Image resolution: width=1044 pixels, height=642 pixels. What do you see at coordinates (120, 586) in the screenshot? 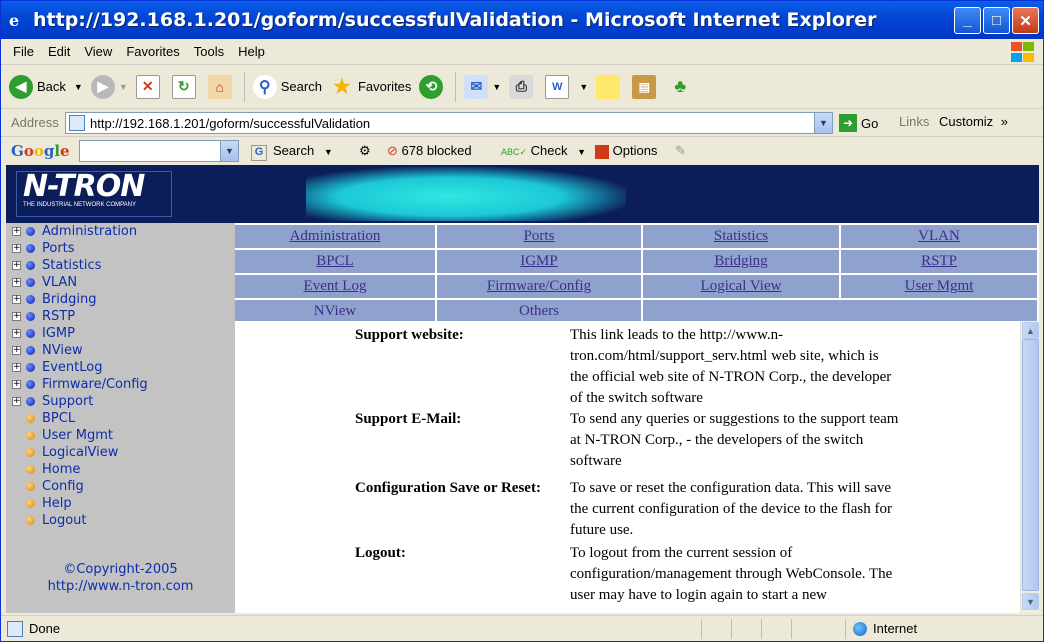
I see `ntron-link: http://www.n-tron.com` at bounding box center [120, 586].